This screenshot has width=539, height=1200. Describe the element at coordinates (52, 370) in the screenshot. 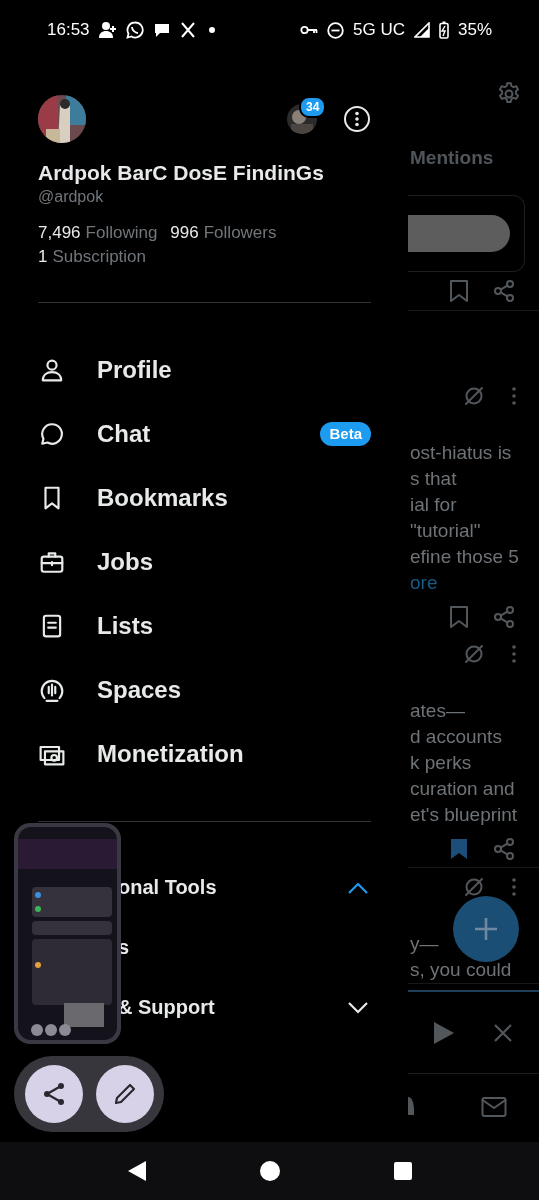

I see `person-icon` at that location.